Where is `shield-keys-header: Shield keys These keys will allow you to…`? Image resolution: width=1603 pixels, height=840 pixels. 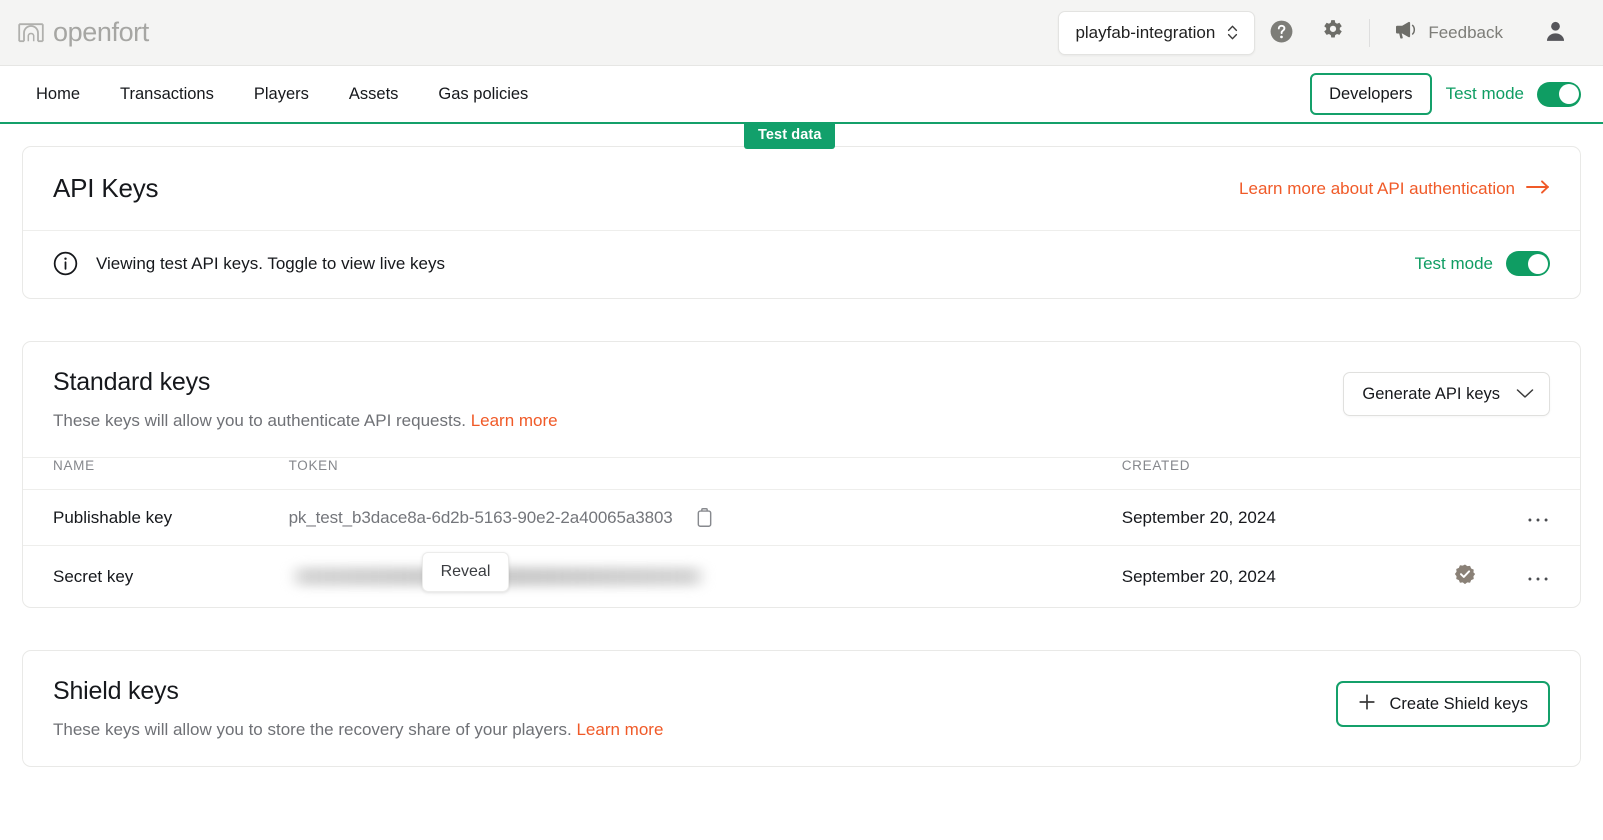
shield-keys-header: Shield keys These keys will allow you to… is located at coordinates (801, 708).